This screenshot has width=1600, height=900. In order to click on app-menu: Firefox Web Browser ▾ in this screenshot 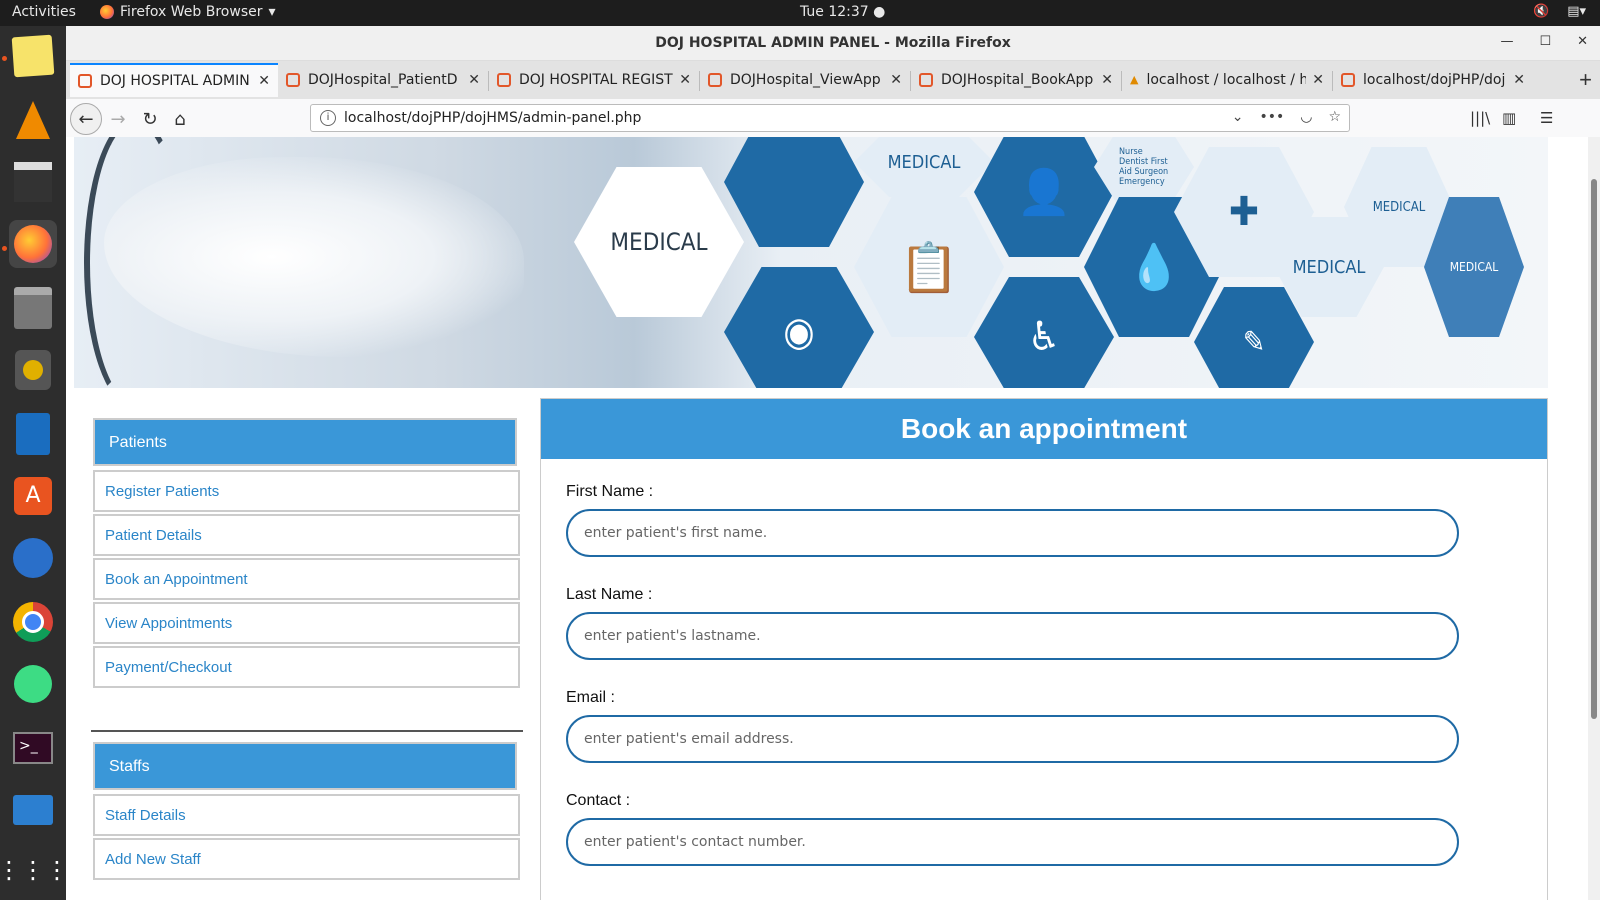, I will do `click(188, 12)`.